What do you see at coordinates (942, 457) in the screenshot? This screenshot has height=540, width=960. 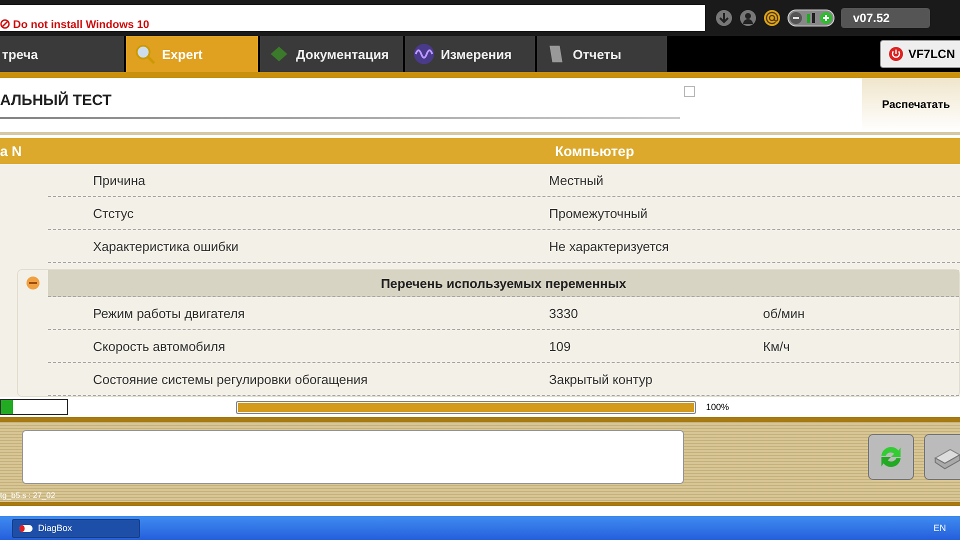 I see `printer-button` at bounding box center [942, 457].